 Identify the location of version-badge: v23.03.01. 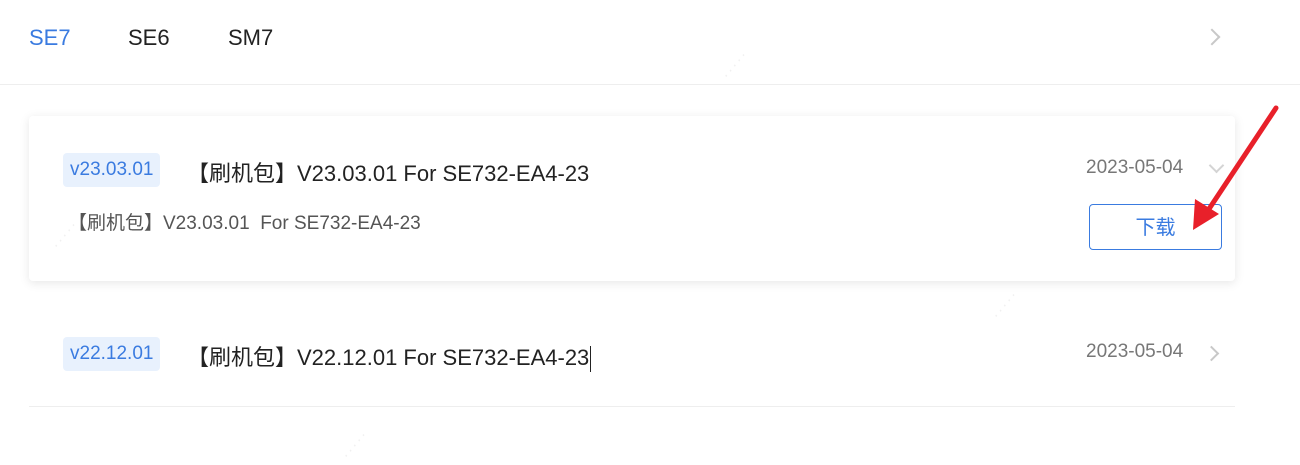
(112, 170).